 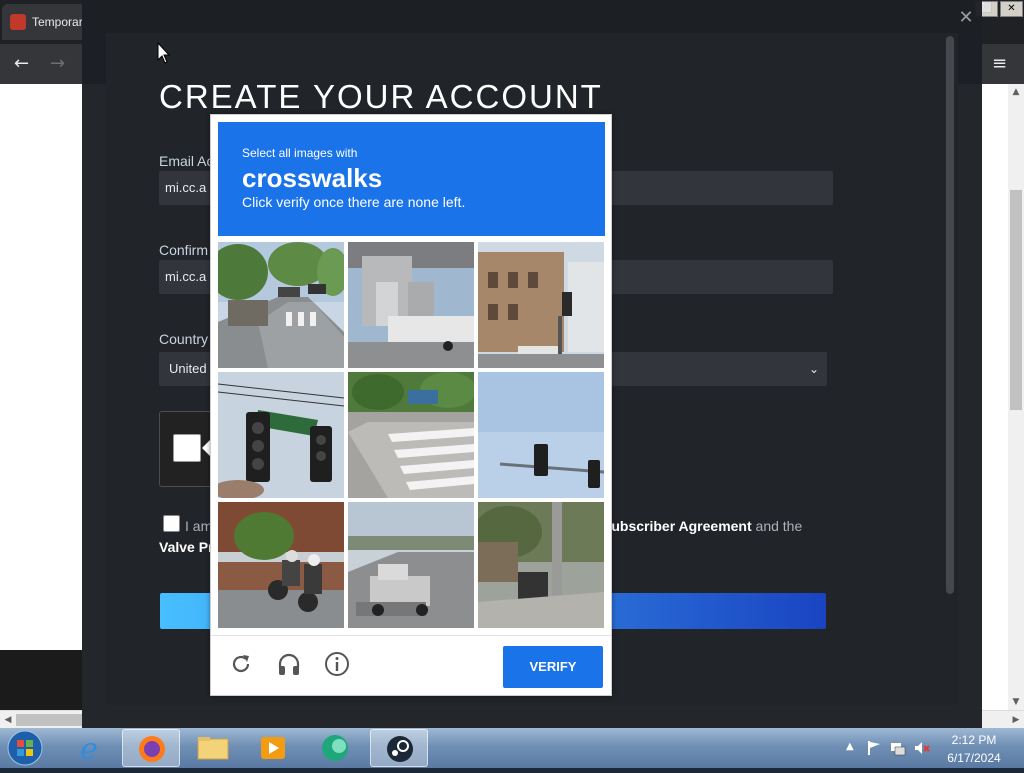 I want to click on chevron-down-icon: ⌄, so click(x=813, y=369).